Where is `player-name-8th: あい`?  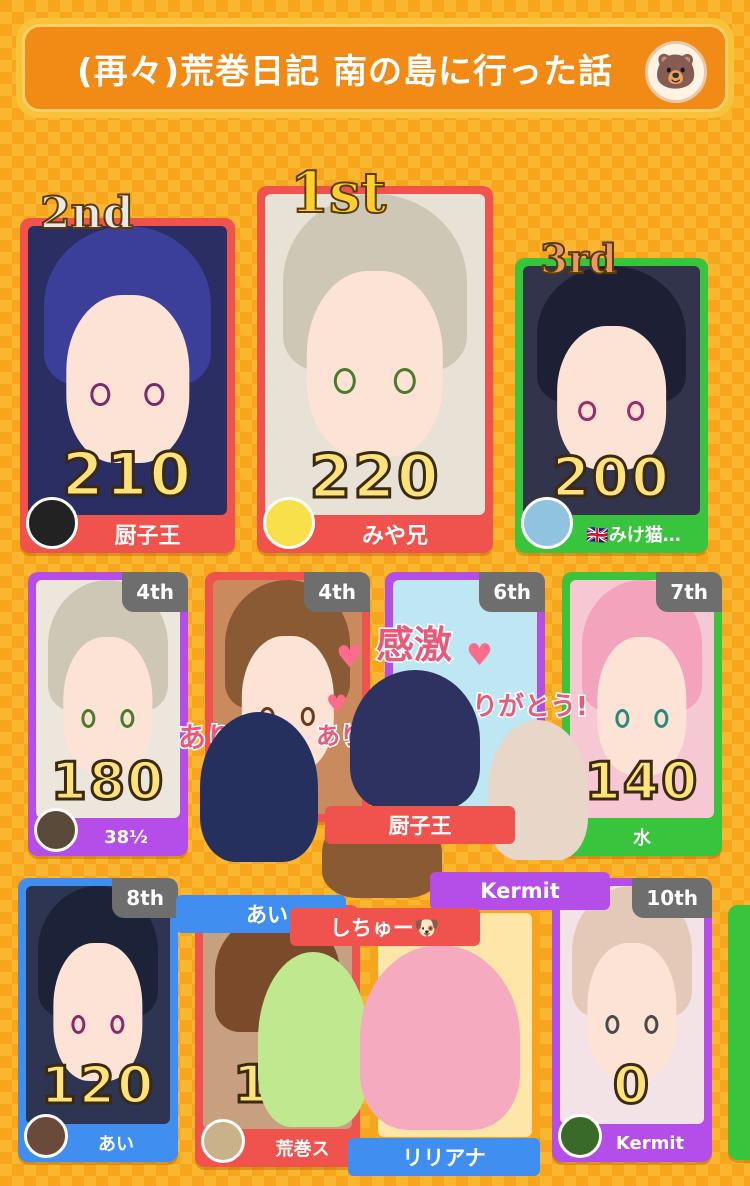
player-name-8th: あい is located at coordinates (116, 1144).